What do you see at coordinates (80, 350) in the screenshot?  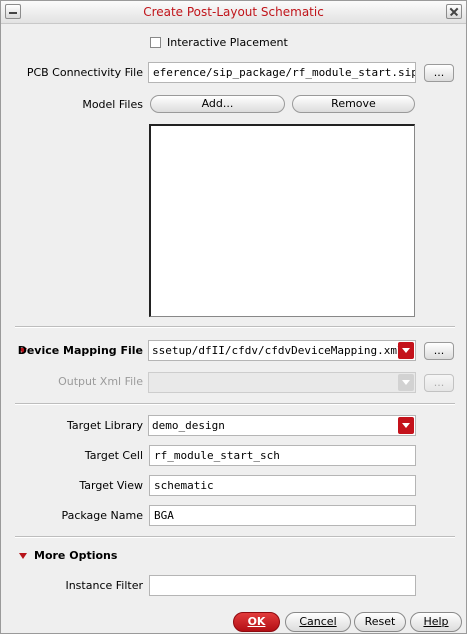 I see `device-mapping-label: Device Mapping File` at bounding box center [80, 350].